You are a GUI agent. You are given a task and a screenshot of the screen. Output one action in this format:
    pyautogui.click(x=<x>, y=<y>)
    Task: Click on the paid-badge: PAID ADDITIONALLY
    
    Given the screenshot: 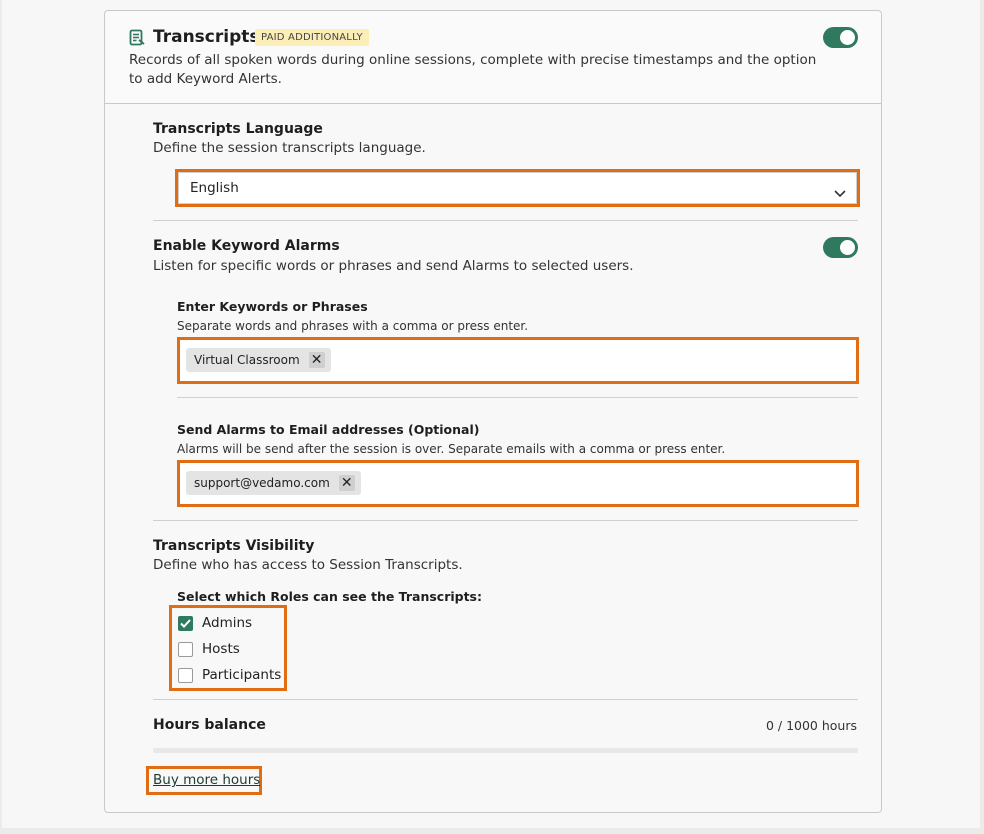 What is the action you would take?
    pyautogui.click(x=312, y=37)
    